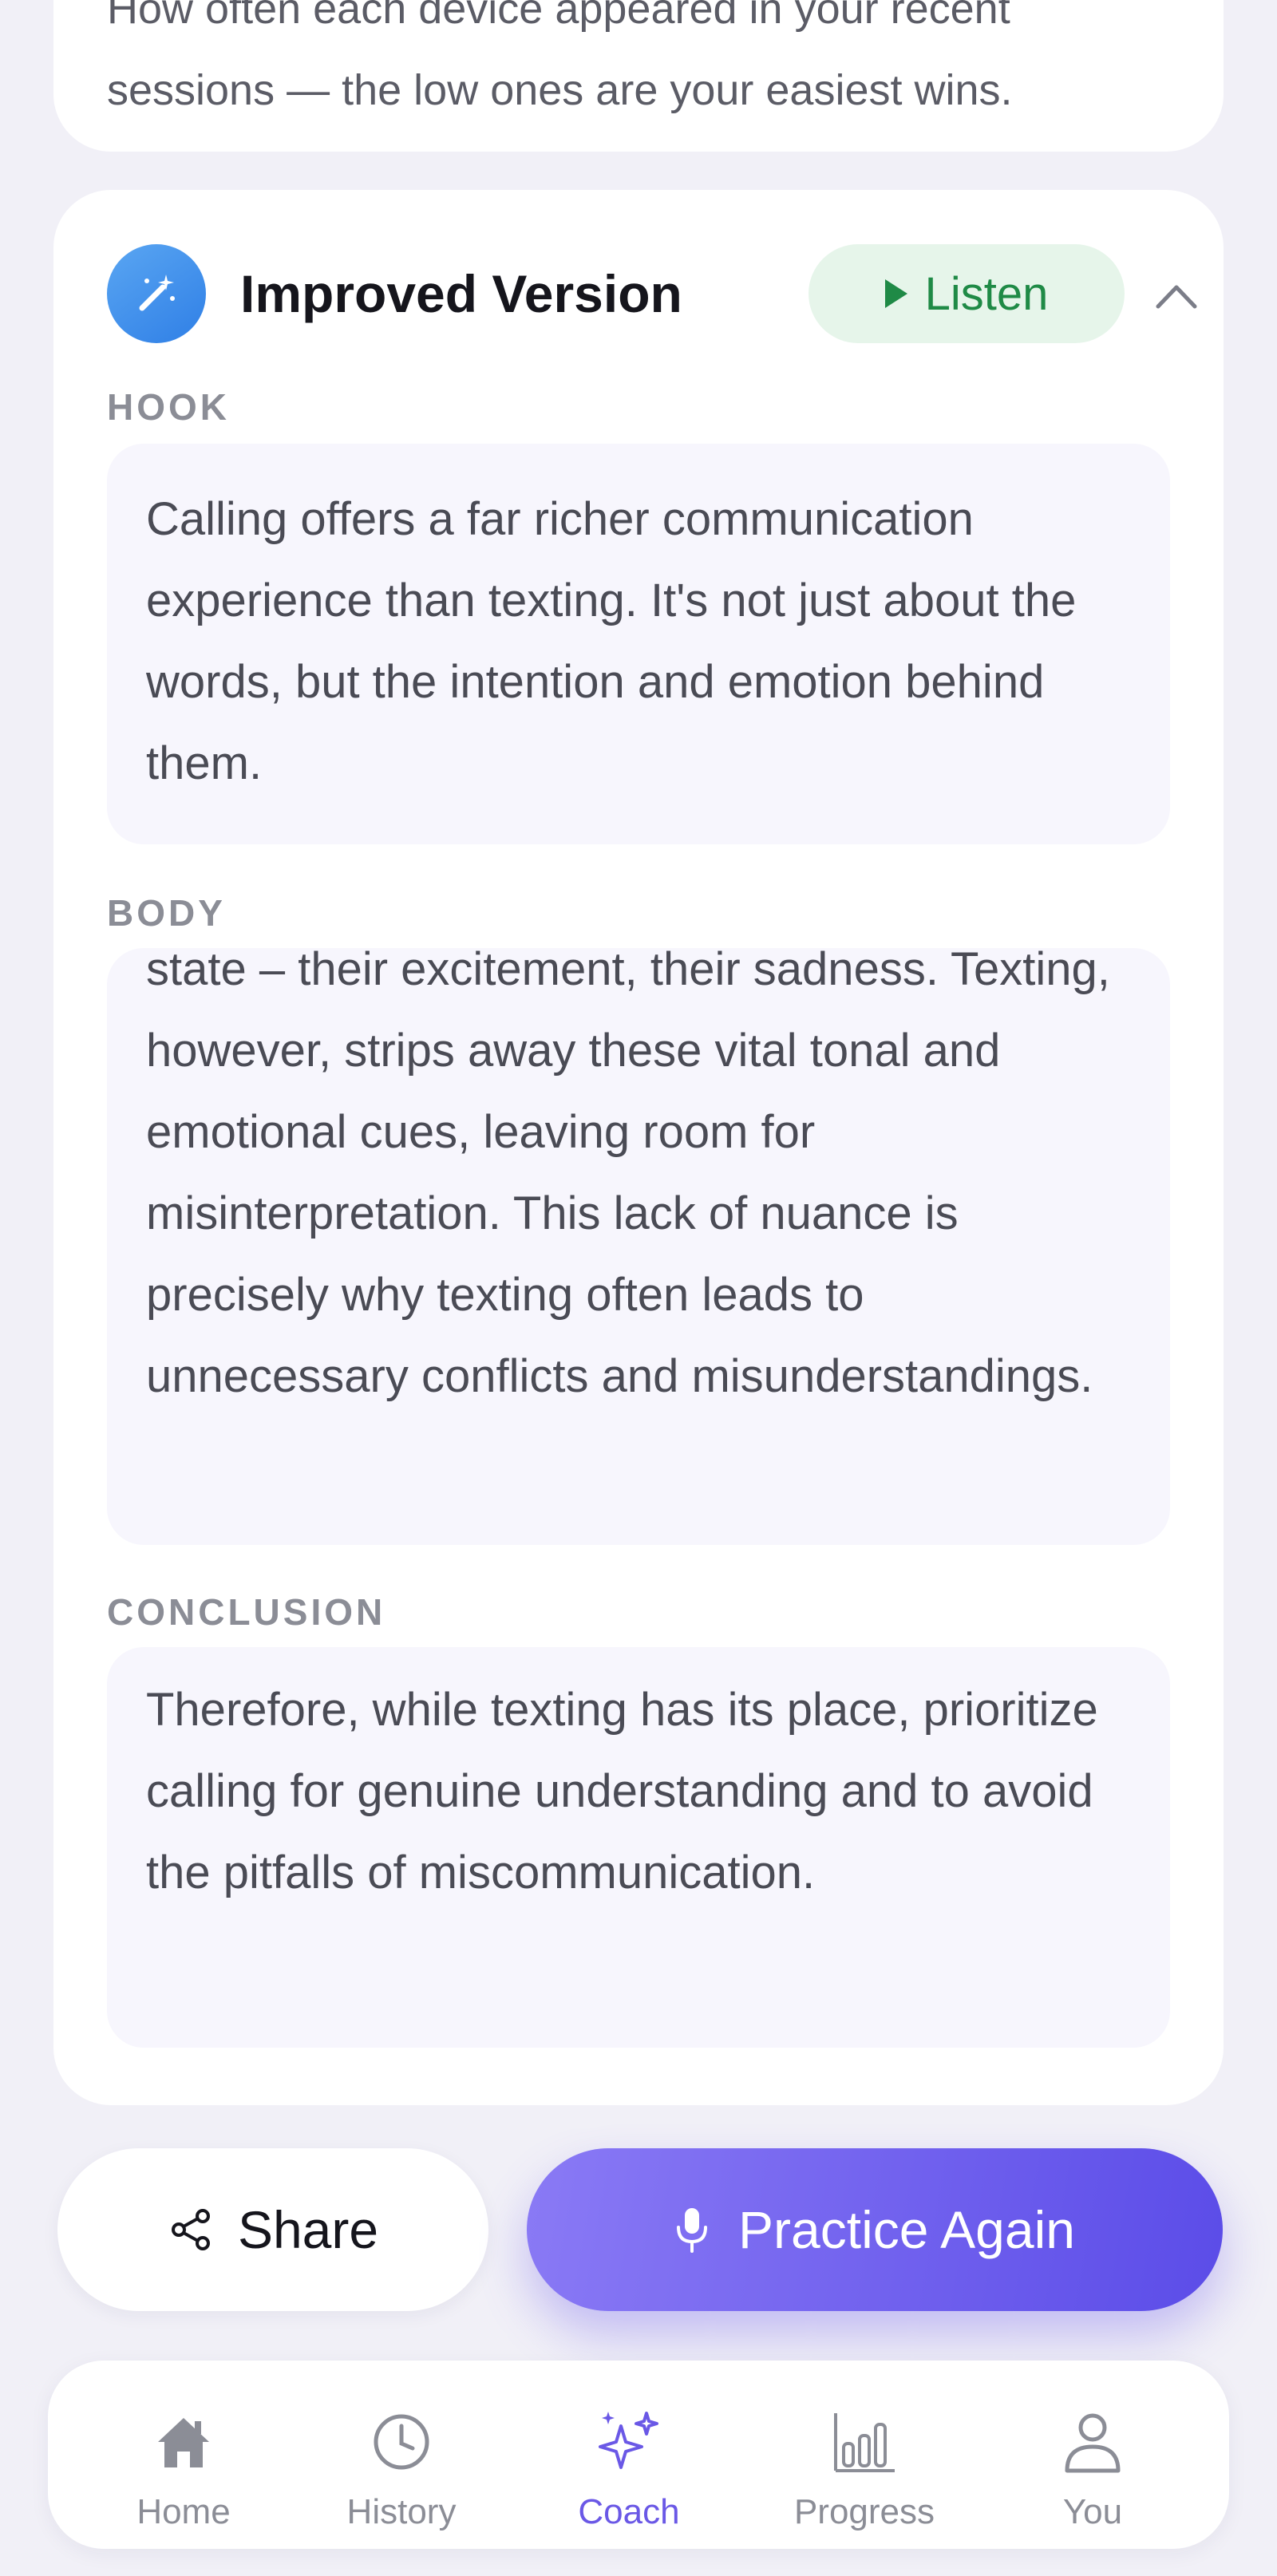 The width and height of the screenshot is (1277, 2576). I want to click on hook-label: HOOK, so click(168, 407).